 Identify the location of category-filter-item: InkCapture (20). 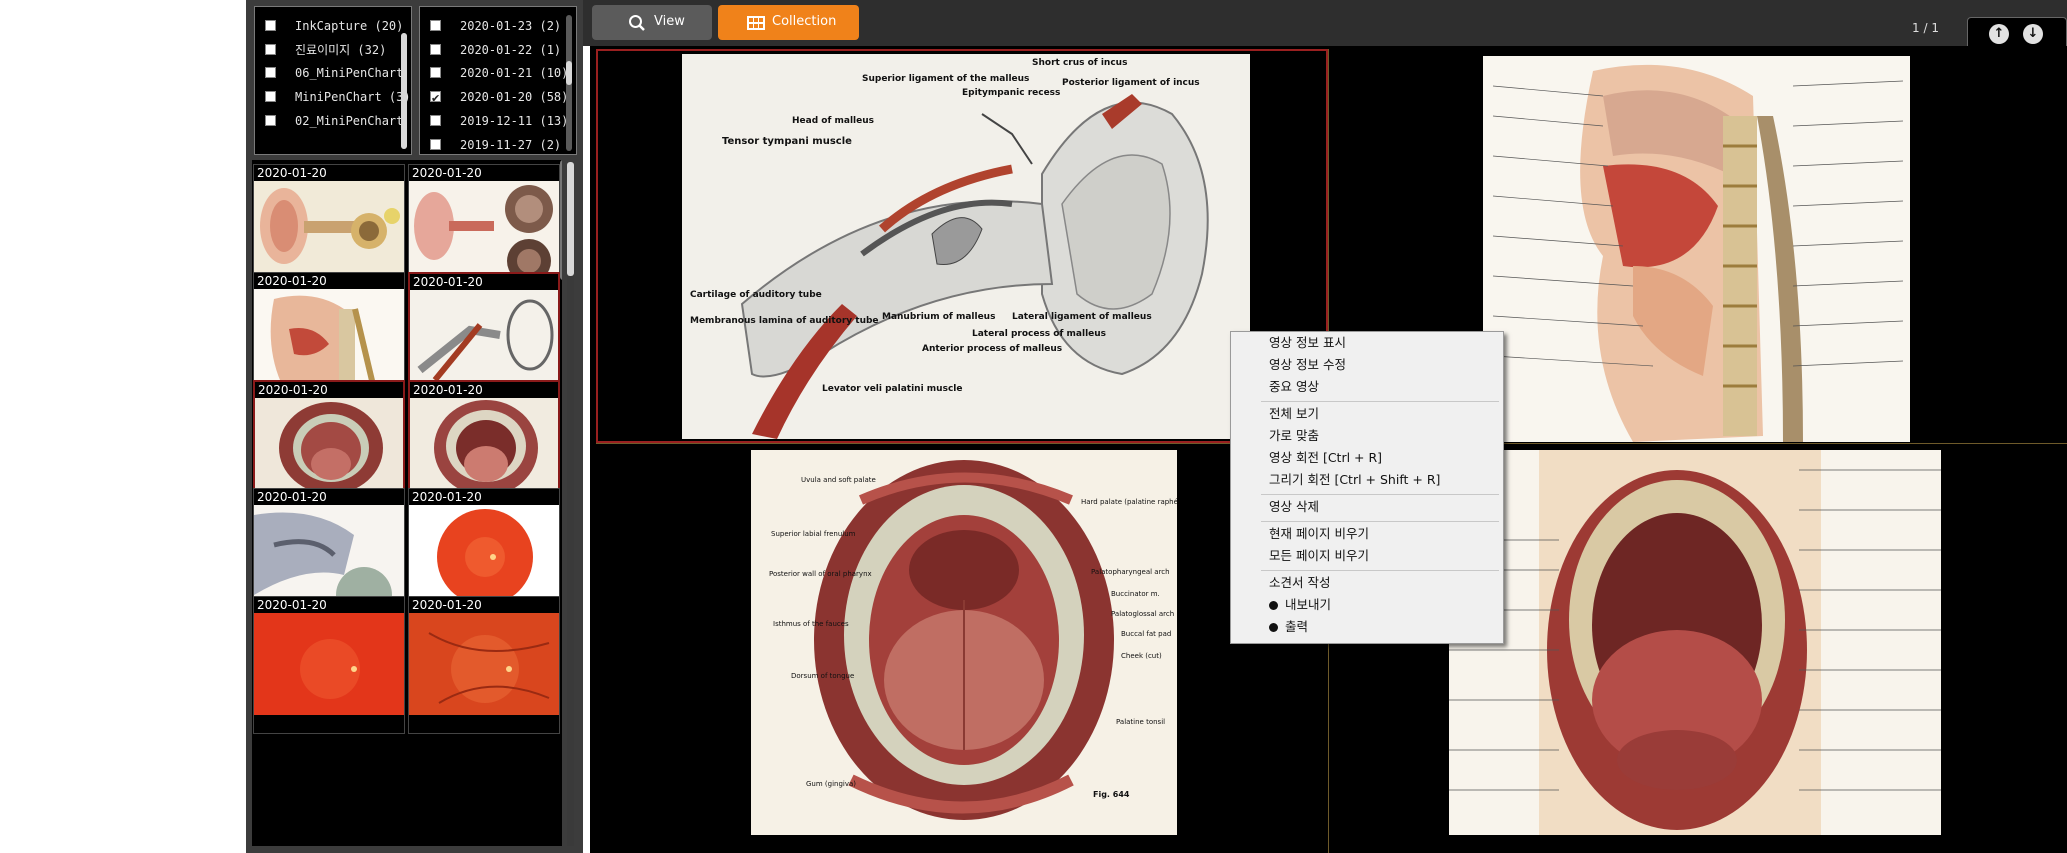
(330, 26).